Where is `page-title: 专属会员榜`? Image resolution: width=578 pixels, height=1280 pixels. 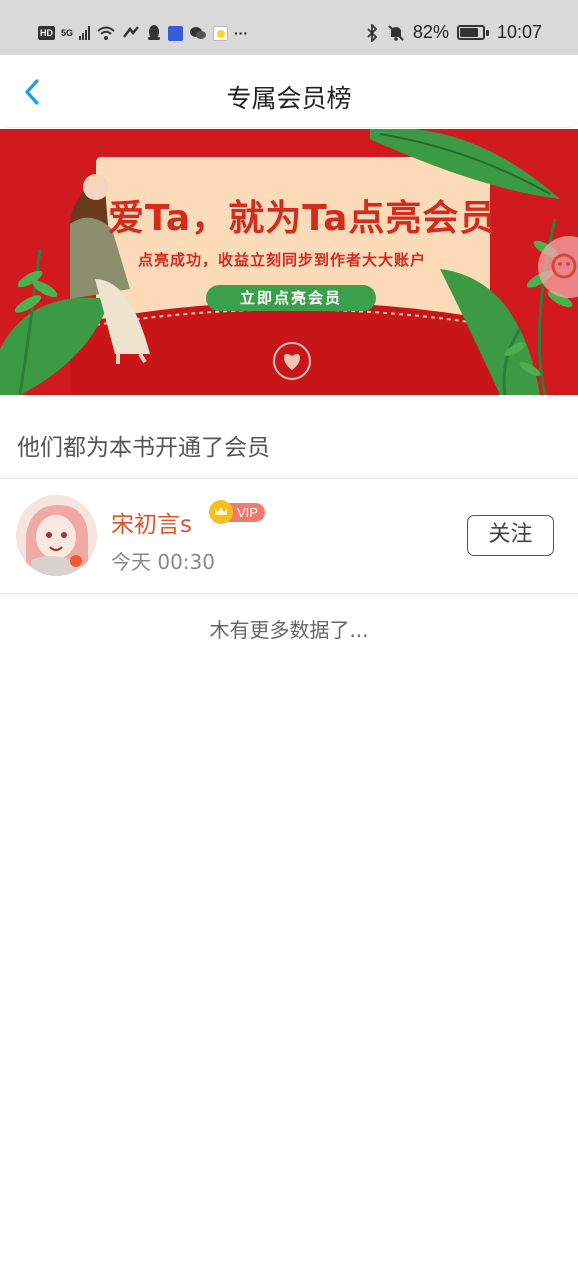 page-title: 专属会员榜 is located at coordinates (289, 98).